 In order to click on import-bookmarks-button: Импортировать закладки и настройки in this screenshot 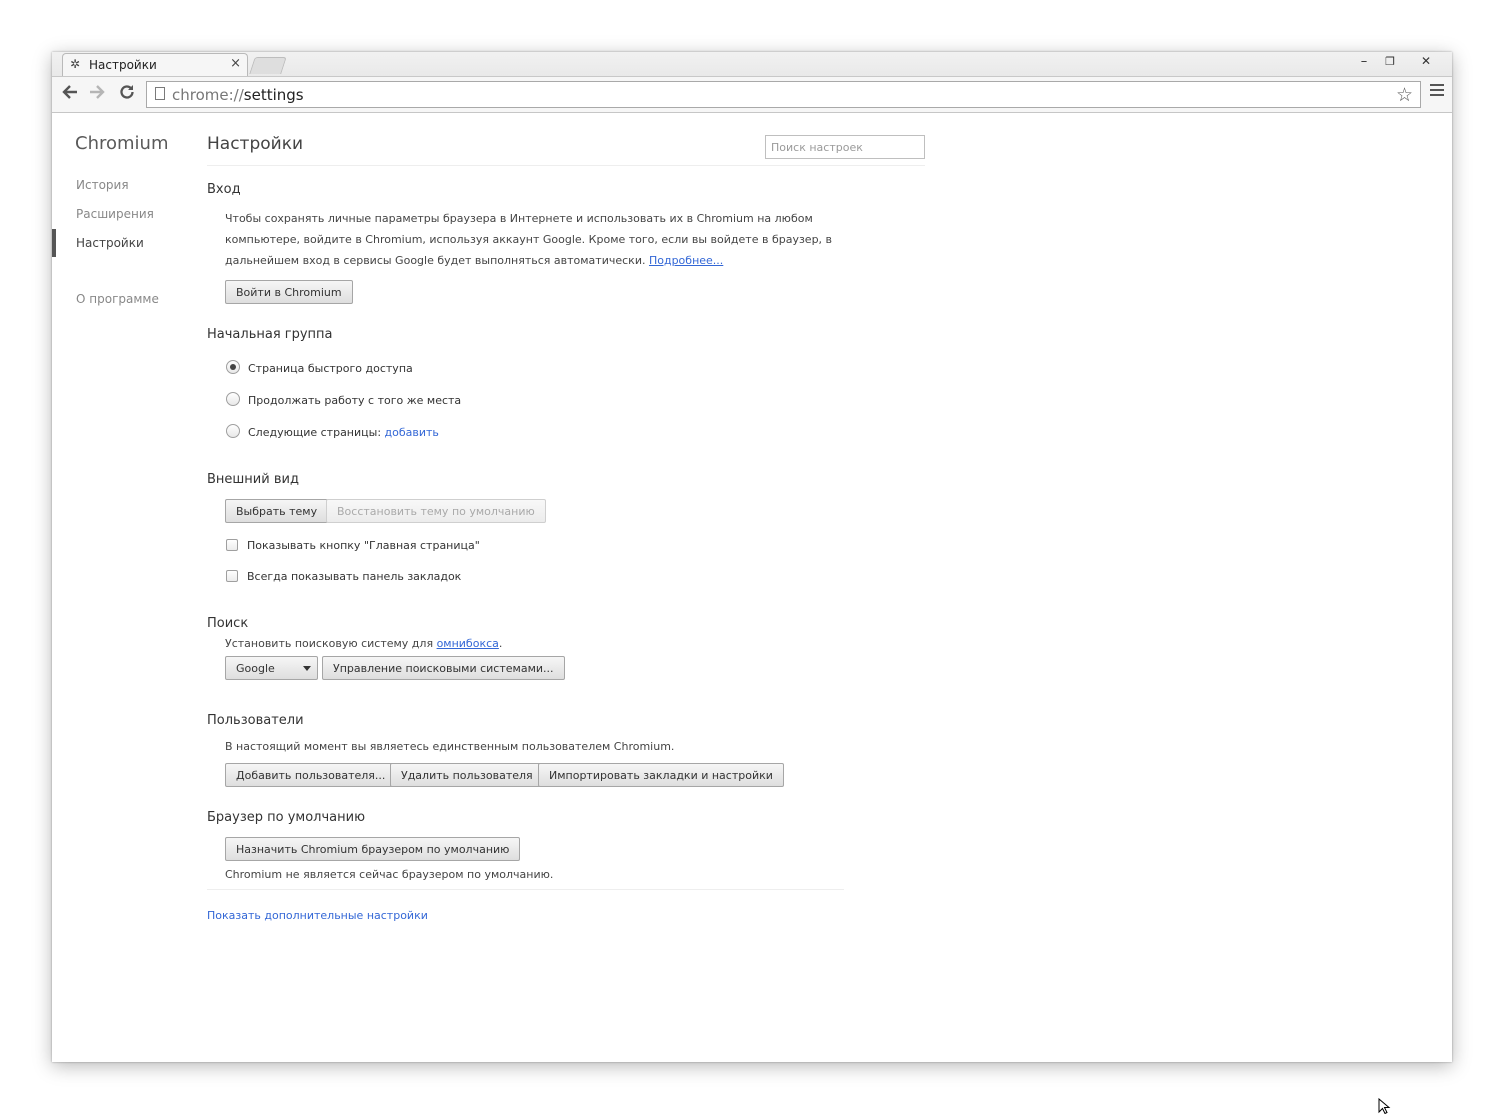, I will do `click(661, 775)`.